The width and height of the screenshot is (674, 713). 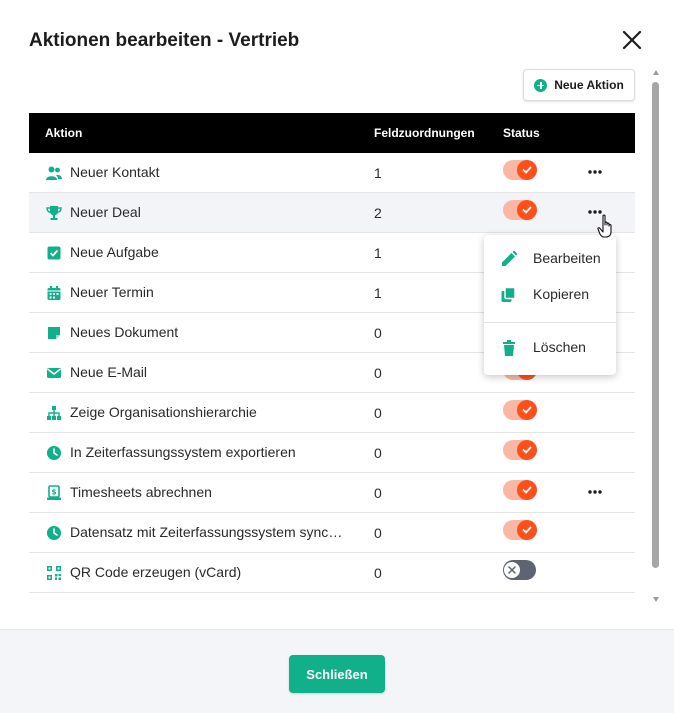 What do you see at coordinates (512, 570) in the screenshot?
I see `x-icon` at bounding box center [512, 570].